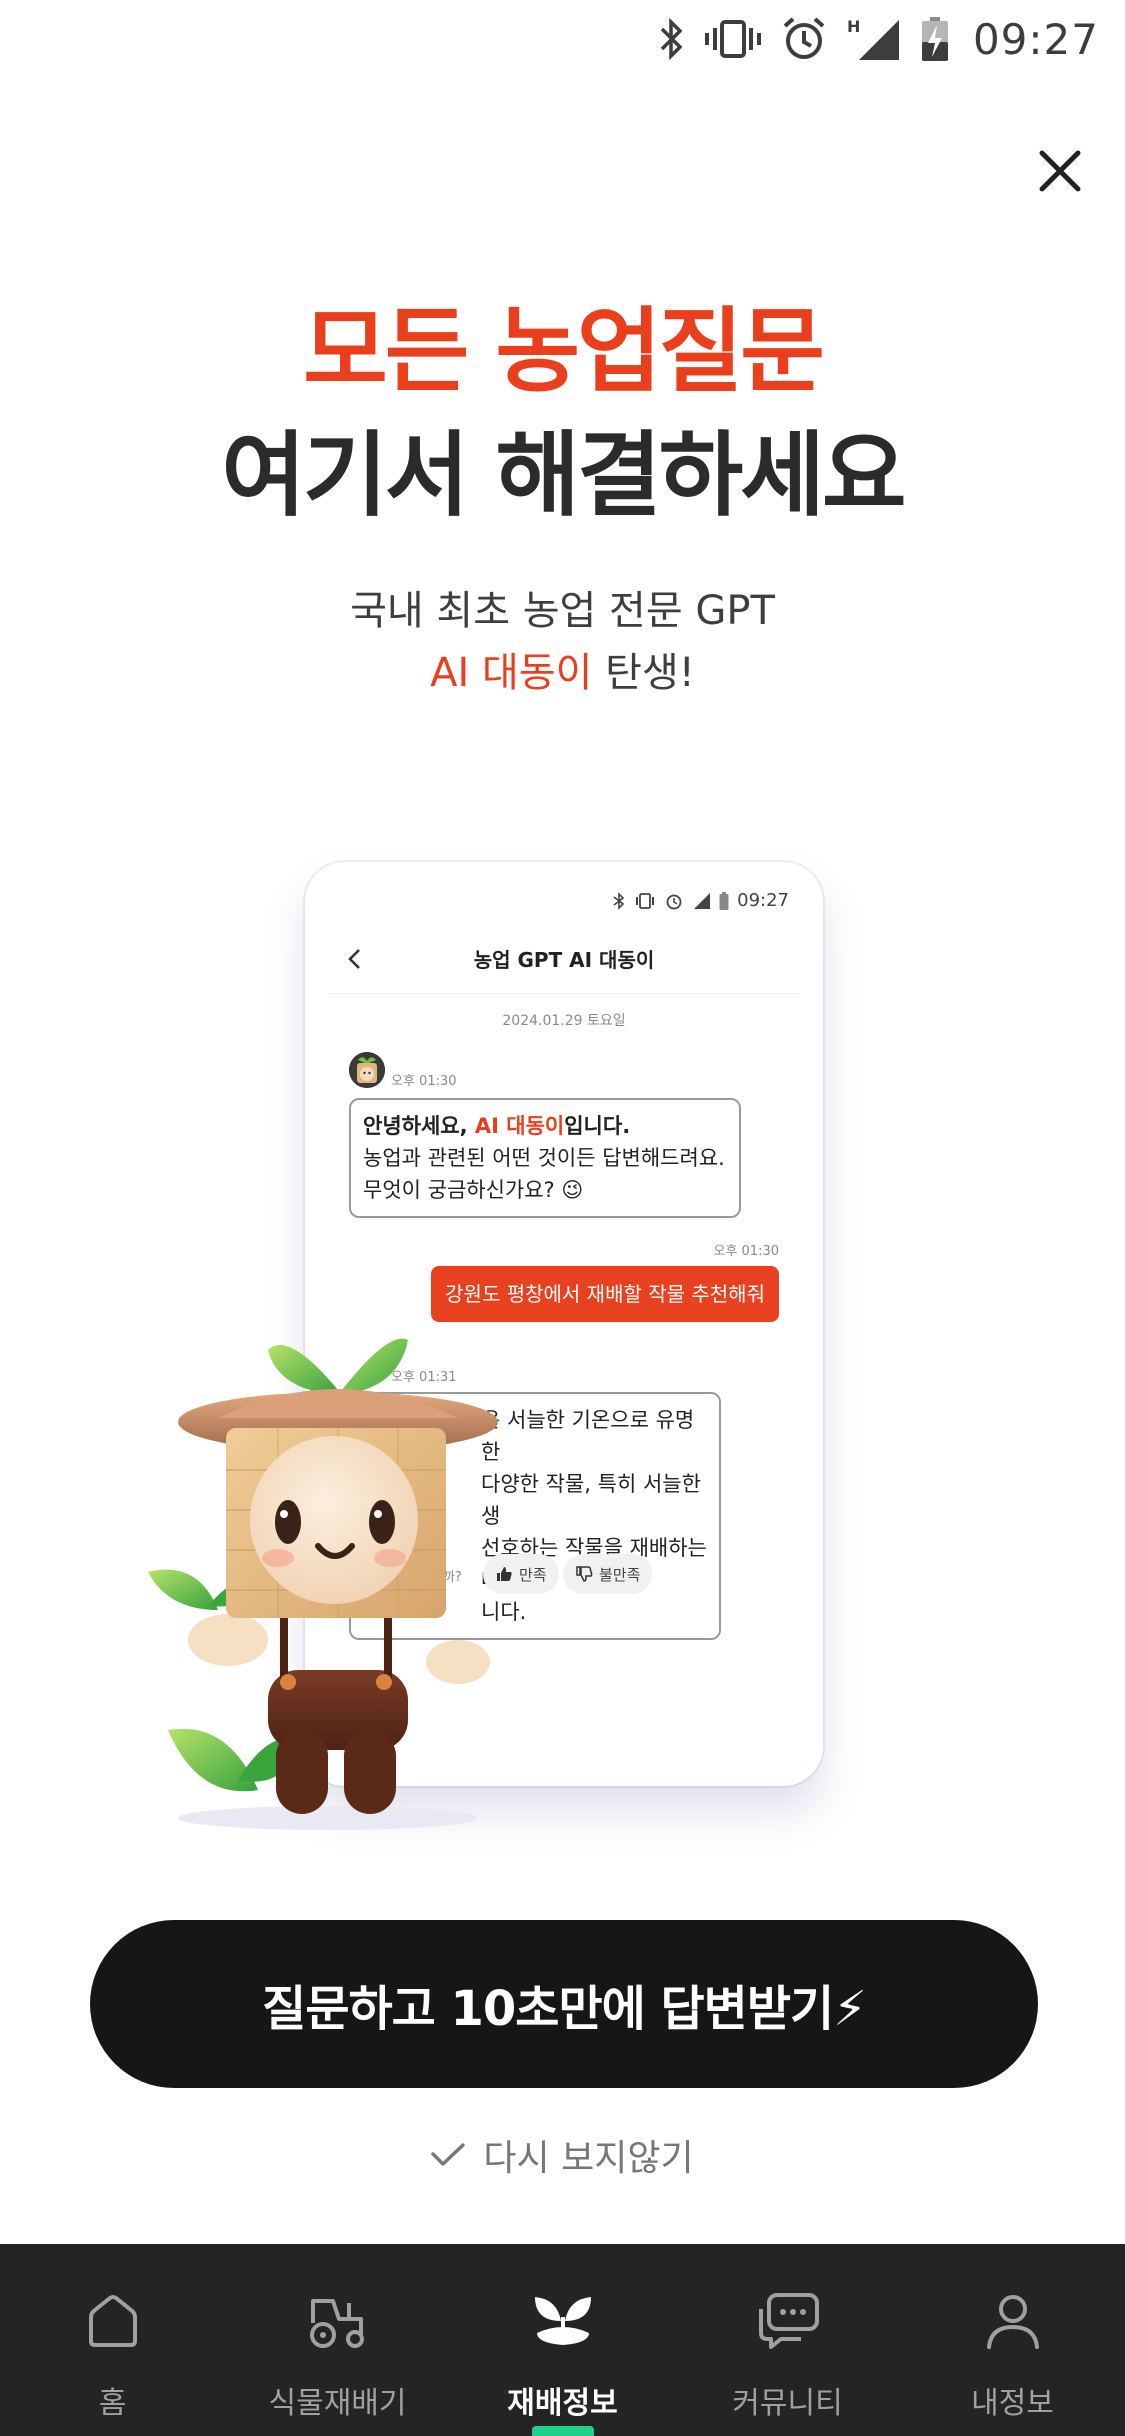 The width and height of the screenshot is (1125, 2436). Describe the element at coordinates (584, 1574) in the screenshot. I see `thumbs-down-icon` at that location.